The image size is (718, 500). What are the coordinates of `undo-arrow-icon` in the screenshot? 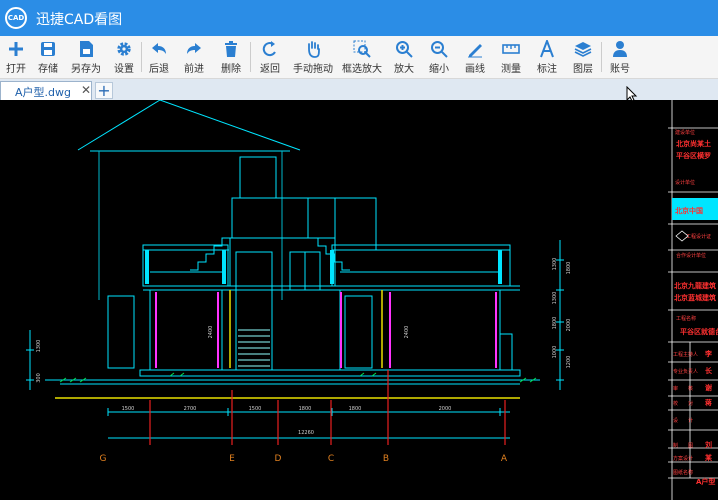 It's located at (159, 48).